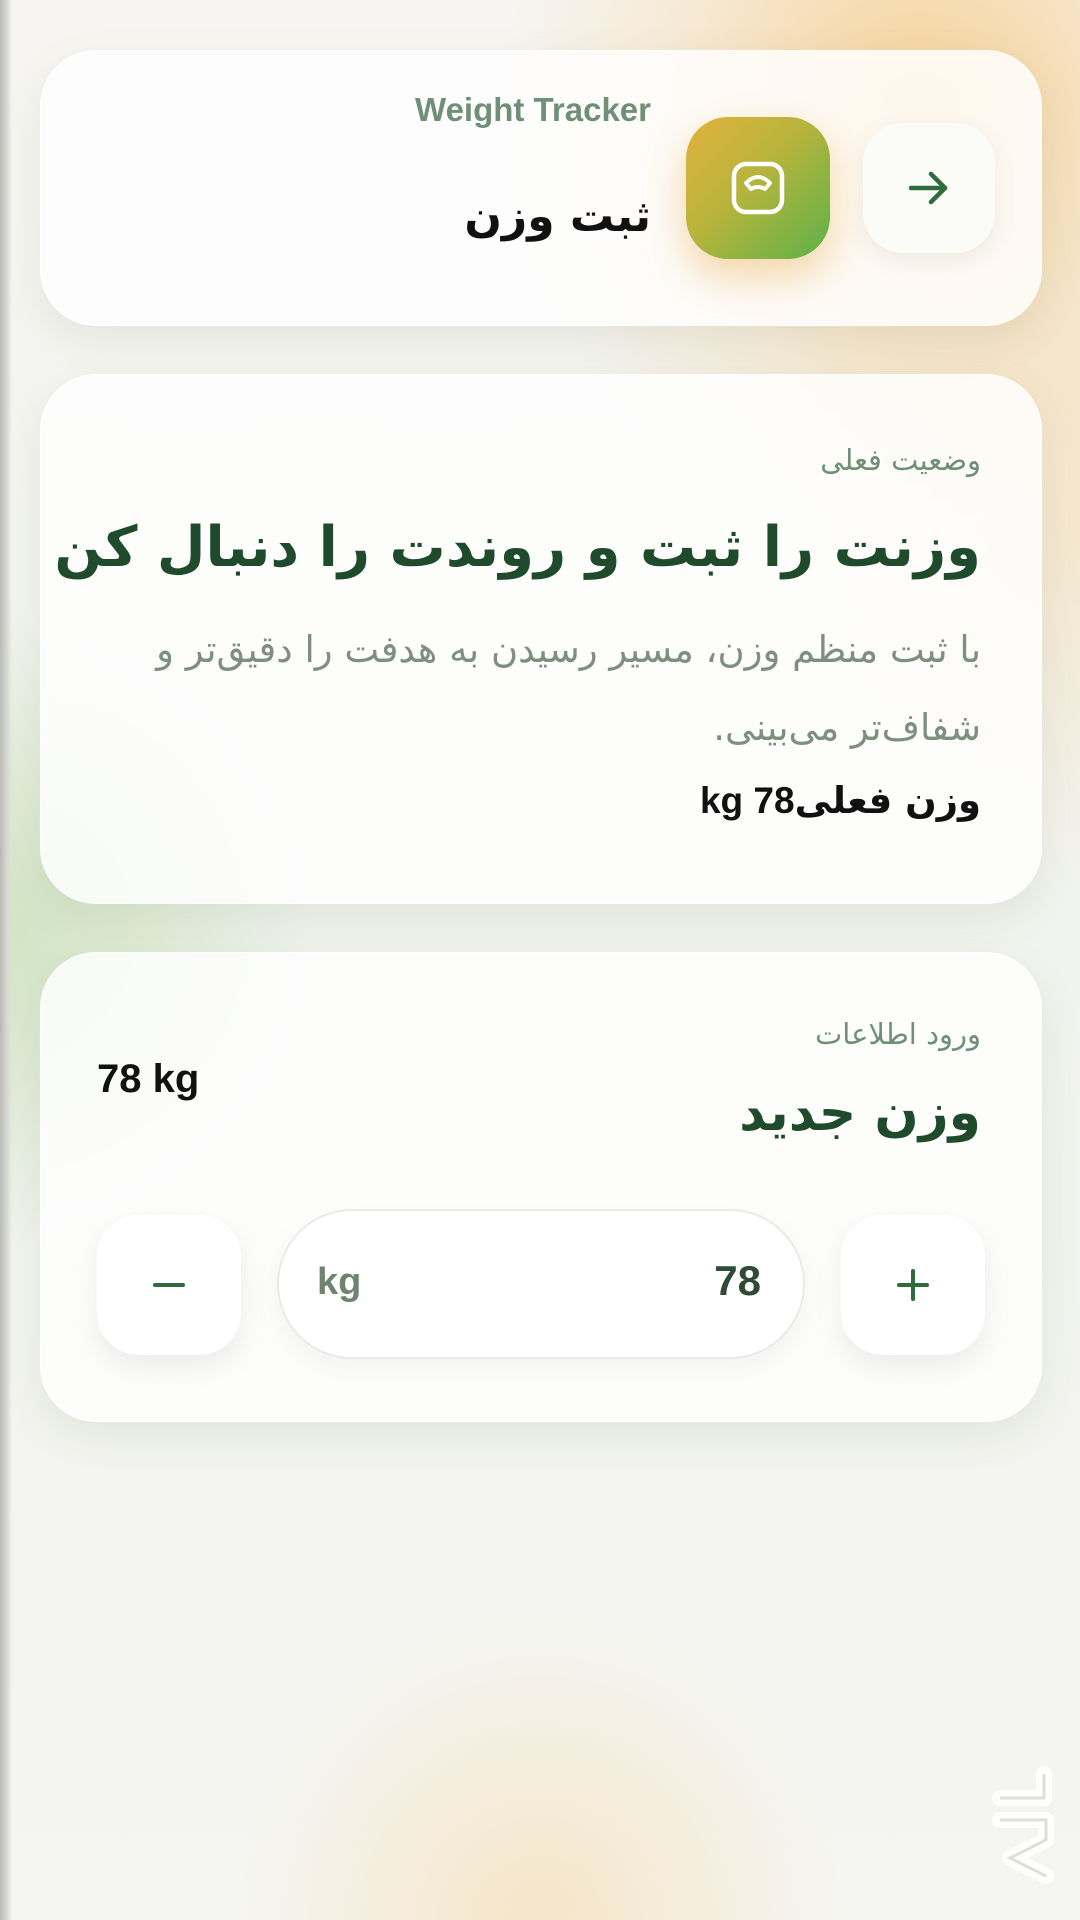 This screenshot has height=1920, width=1080. I want to click on entry-title: وزن جدید, so click(860, 1113).